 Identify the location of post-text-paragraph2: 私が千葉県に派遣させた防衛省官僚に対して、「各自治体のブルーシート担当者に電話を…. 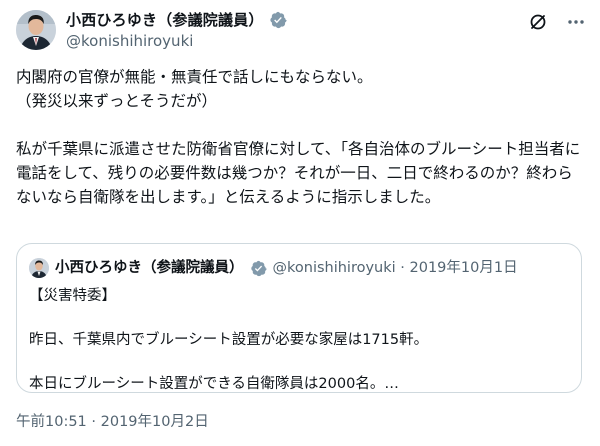
(298, 173).